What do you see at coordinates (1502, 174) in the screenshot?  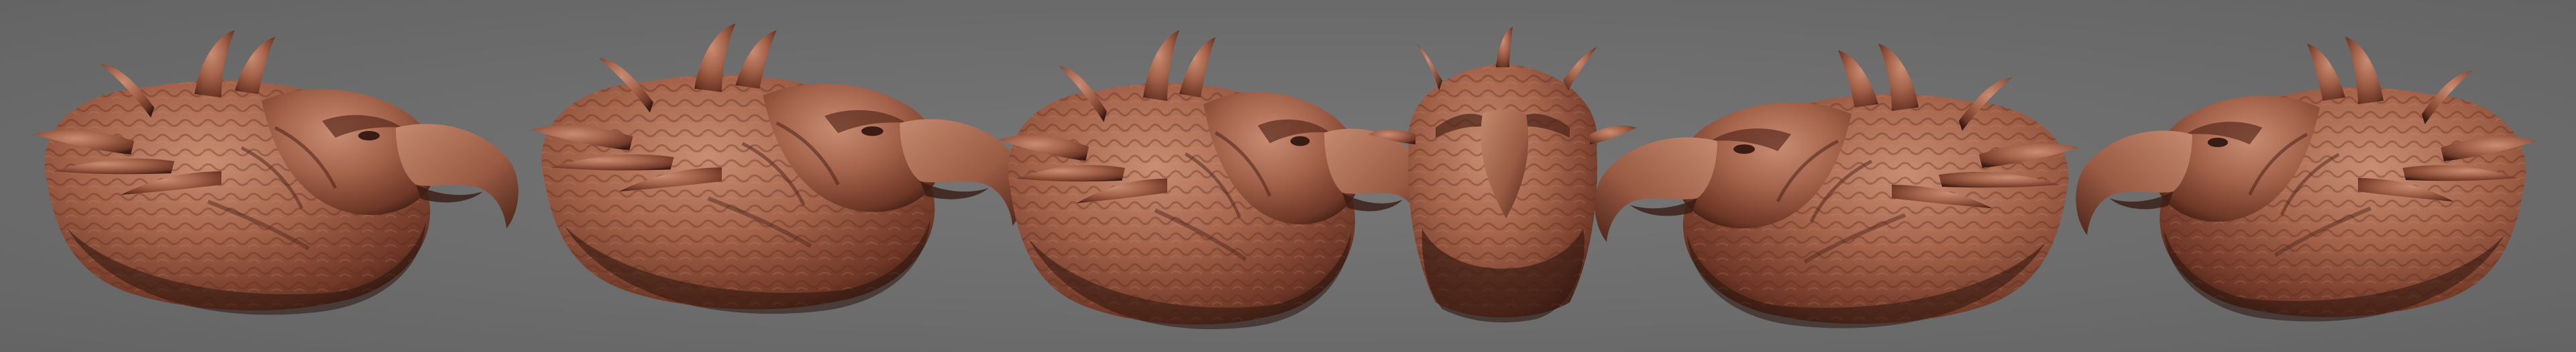 I see `front-view` at bounding box center [1502, 174].